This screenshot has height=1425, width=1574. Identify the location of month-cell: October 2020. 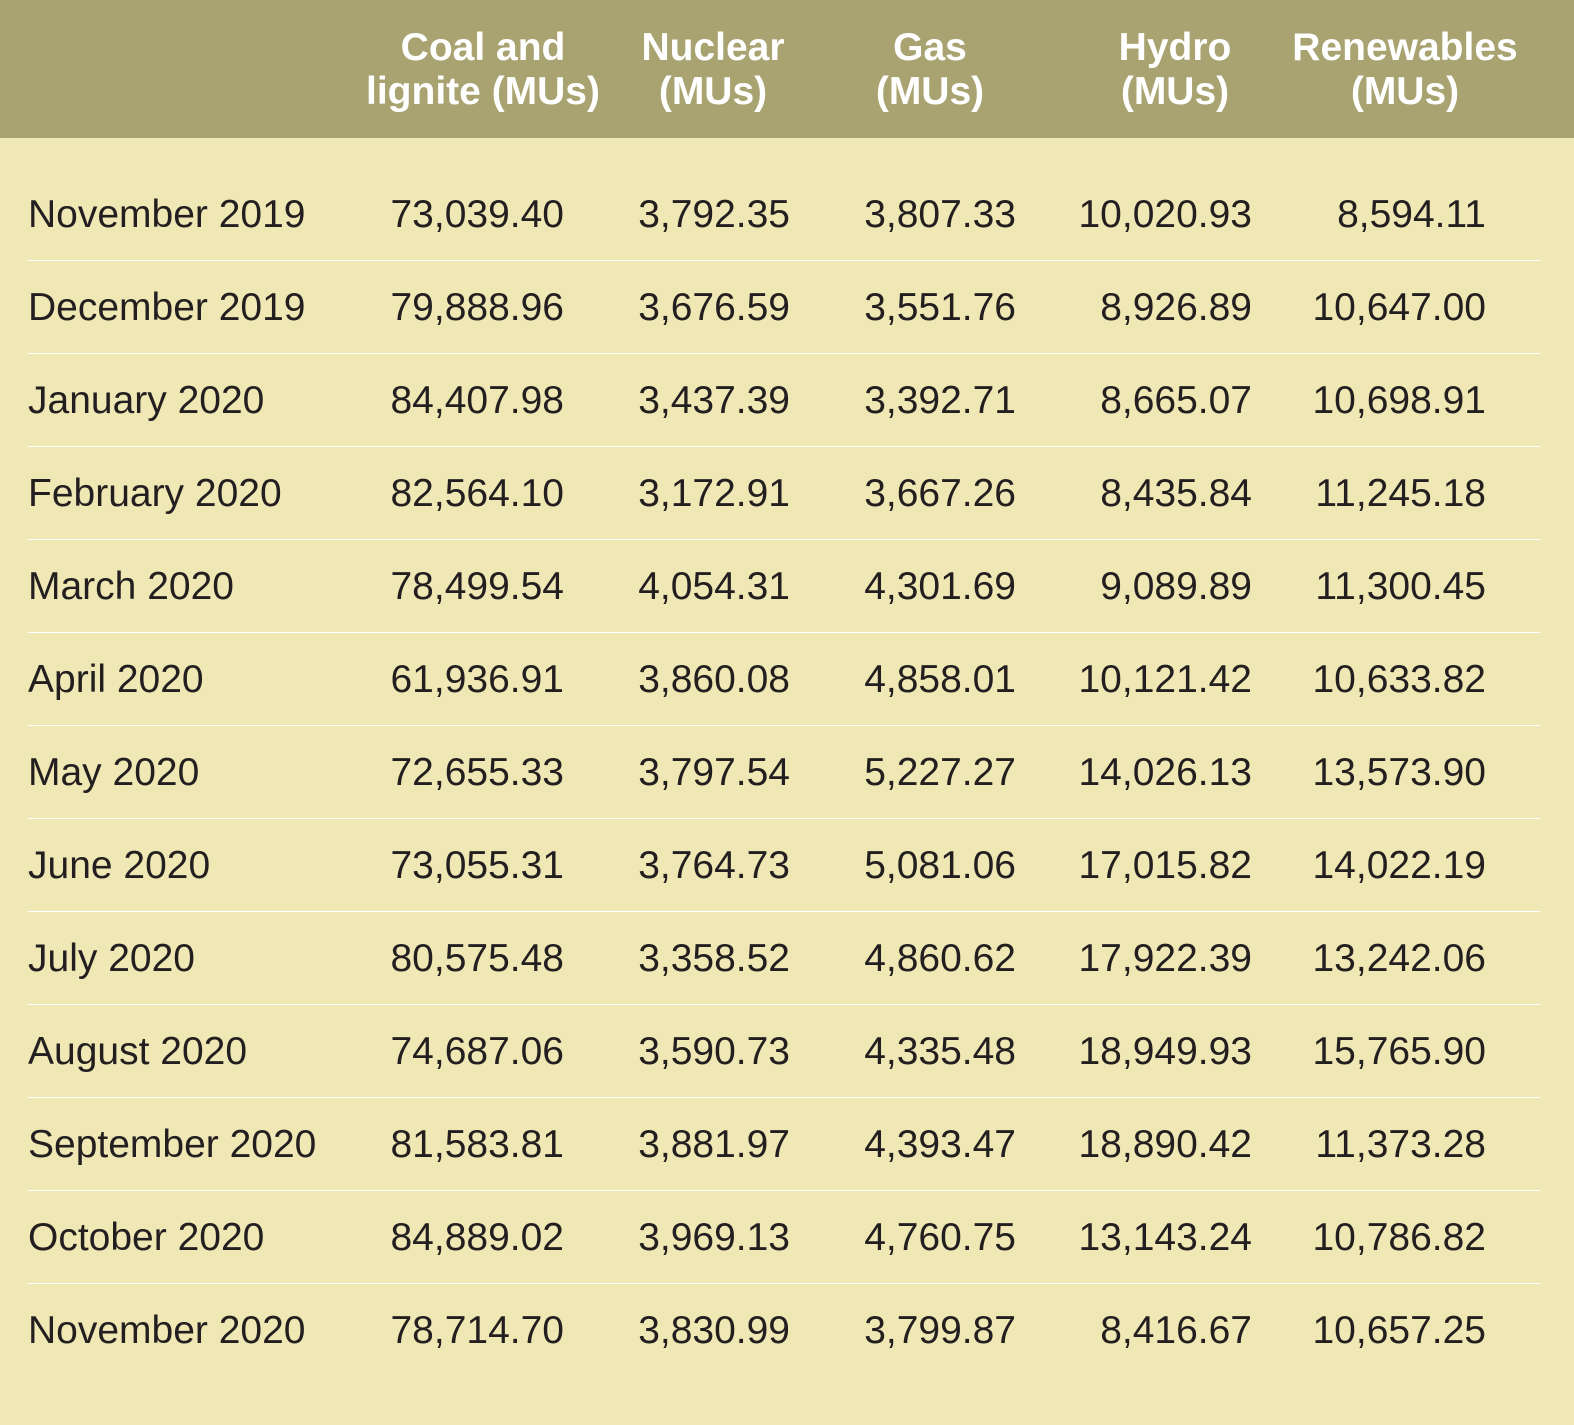
(146, 1237).